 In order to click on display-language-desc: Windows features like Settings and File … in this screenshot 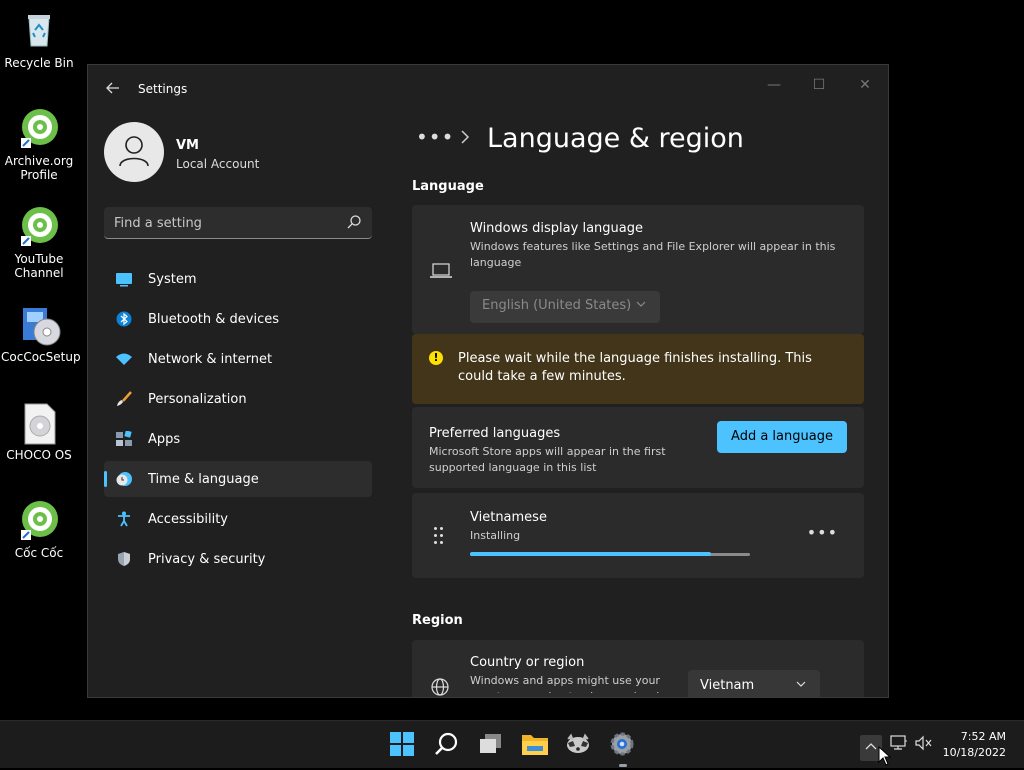, I will do `click(653, 254)`.